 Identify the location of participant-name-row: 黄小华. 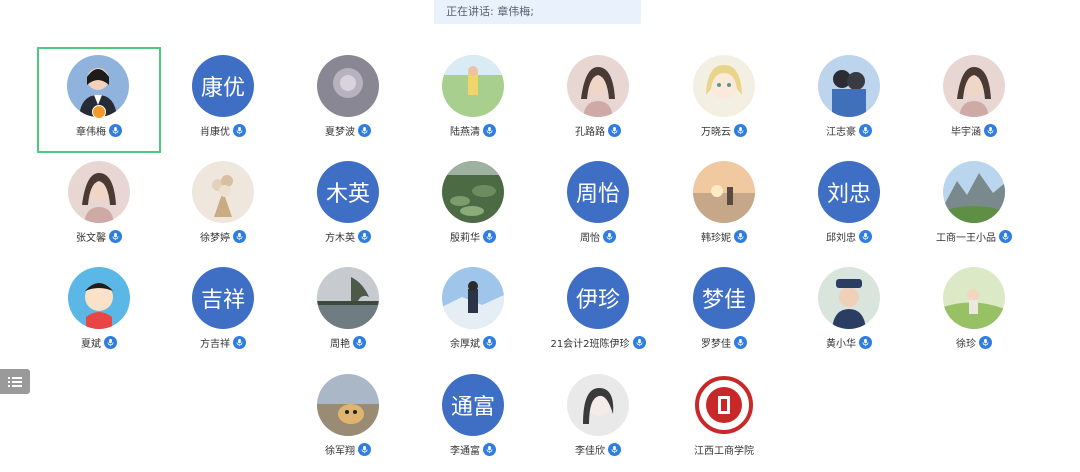
(849, 342).